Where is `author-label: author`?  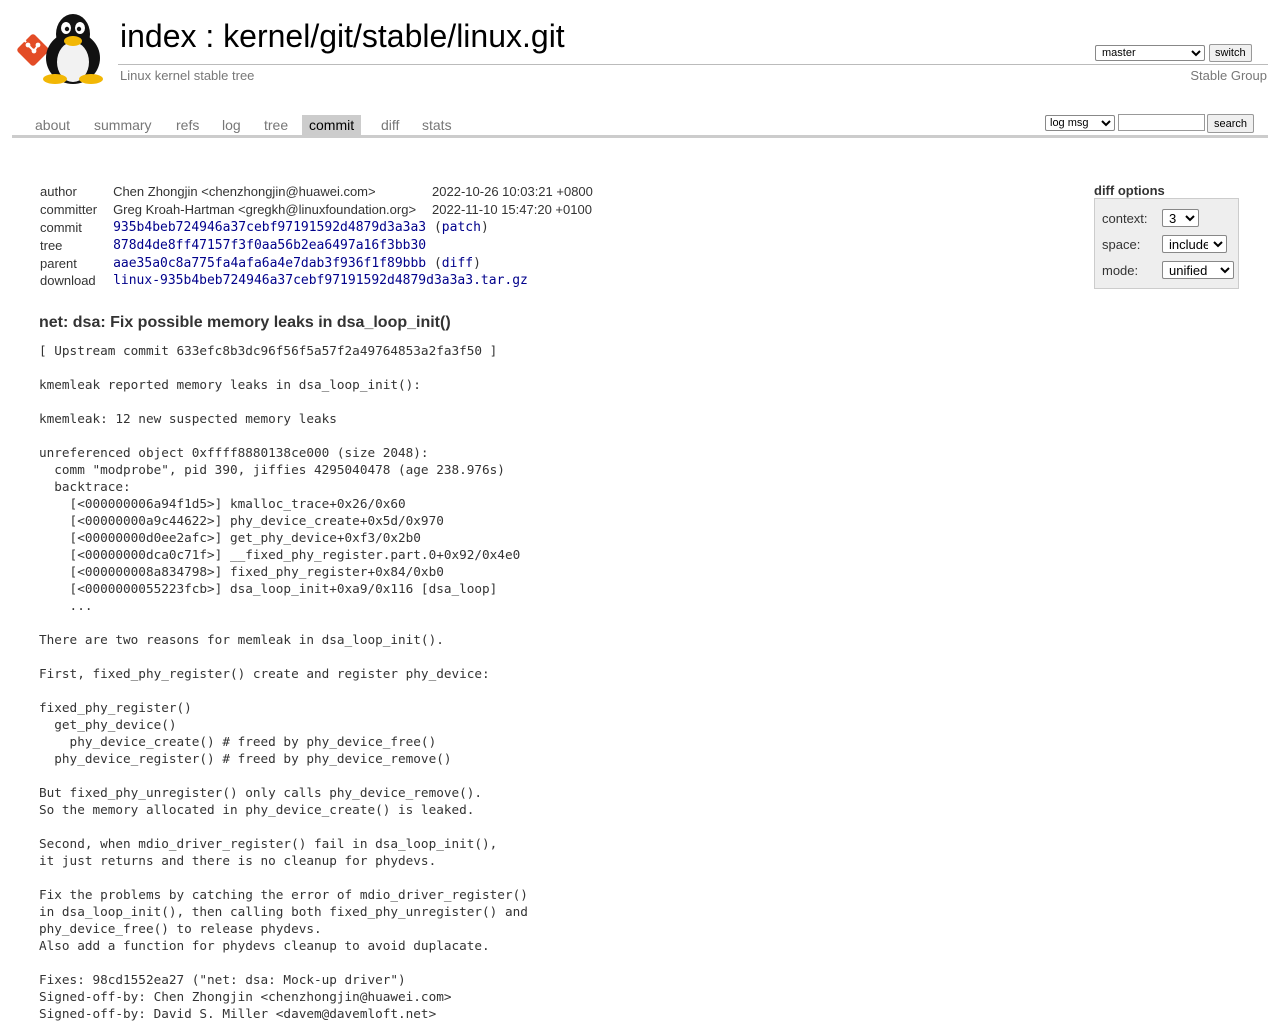
author-label: author is located at coordinates (58, 192).